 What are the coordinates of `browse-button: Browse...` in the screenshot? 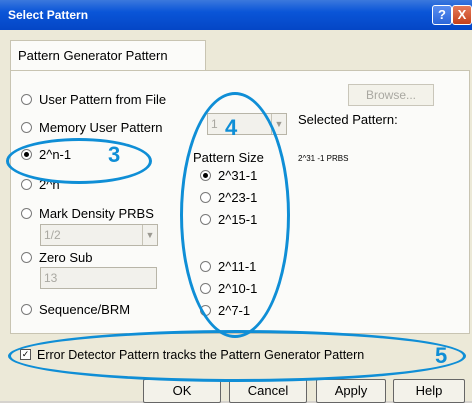 It's located at (391, 95).